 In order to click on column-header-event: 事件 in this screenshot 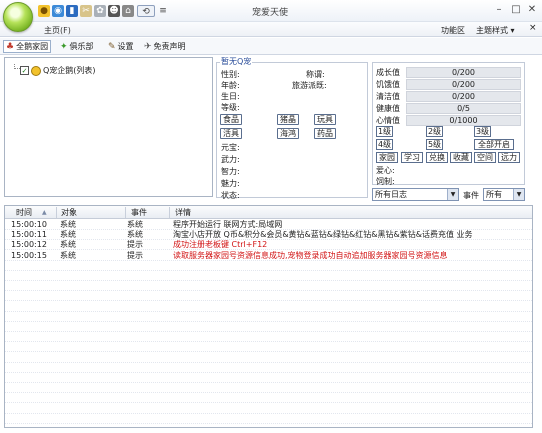, I will do `click(139, 212)`.